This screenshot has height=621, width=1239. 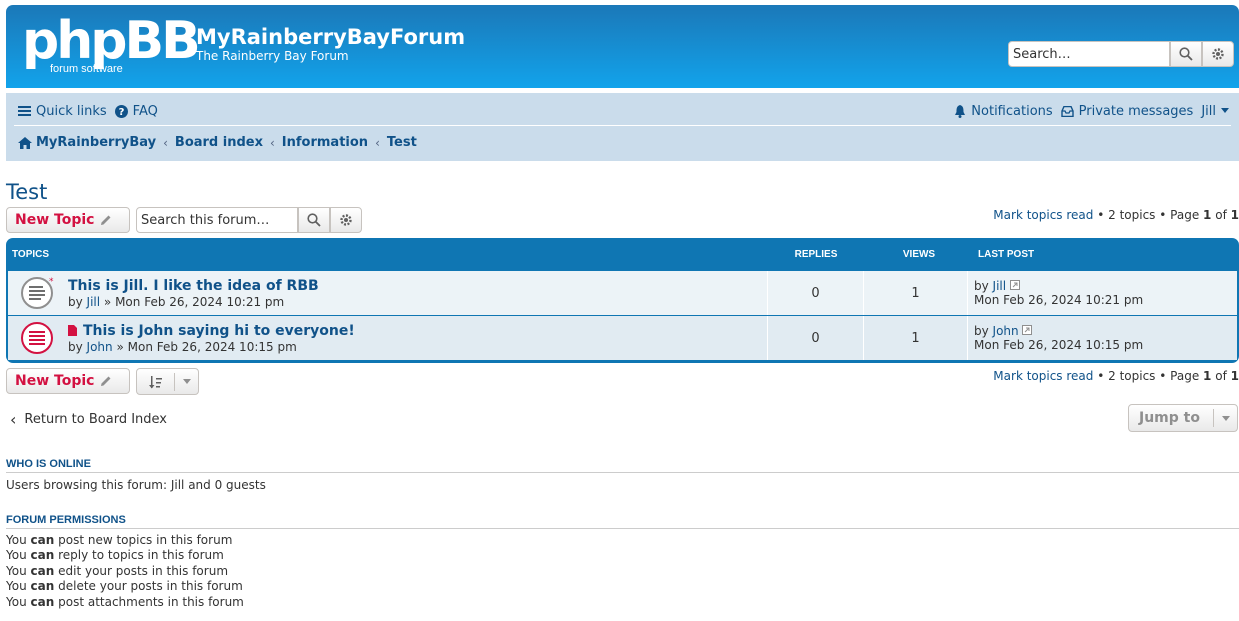 I want to click on notifications-link: Notifications, so click(x=1003, y=111).